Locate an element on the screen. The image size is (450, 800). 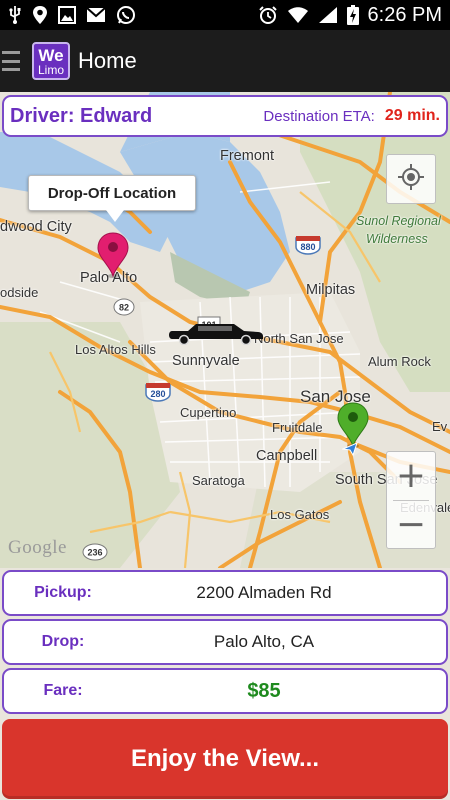
shield-236-text: 236 is located at coordinates (94, 553).